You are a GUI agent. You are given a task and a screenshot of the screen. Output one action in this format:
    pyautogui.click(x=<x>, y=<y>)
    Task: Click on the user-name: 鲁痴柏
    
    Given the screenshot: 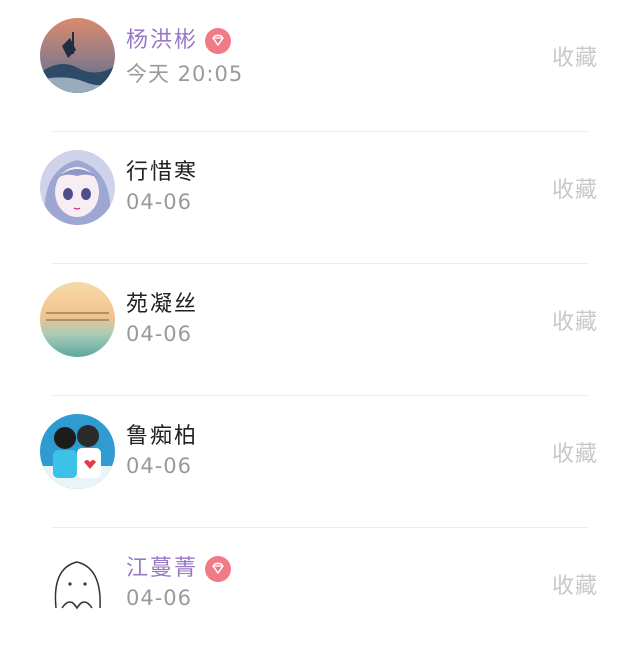 What is the action you would take?
    pyautogui.click(x=162, y=434)
    